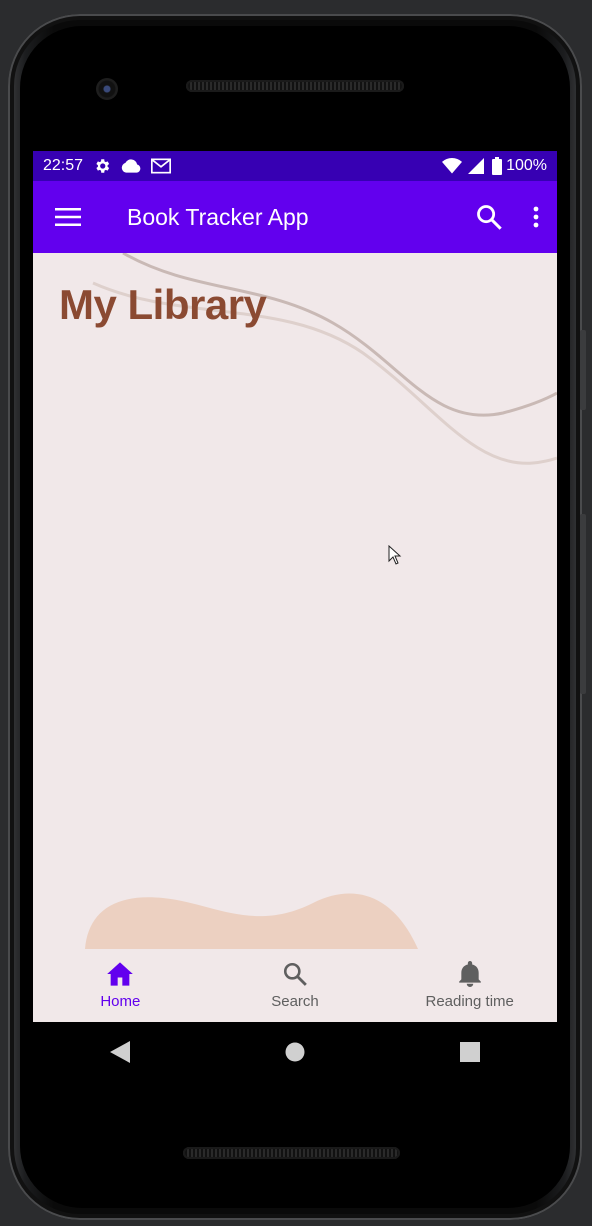  I want to click on hamburger-menu-icon, so click(68, 217).